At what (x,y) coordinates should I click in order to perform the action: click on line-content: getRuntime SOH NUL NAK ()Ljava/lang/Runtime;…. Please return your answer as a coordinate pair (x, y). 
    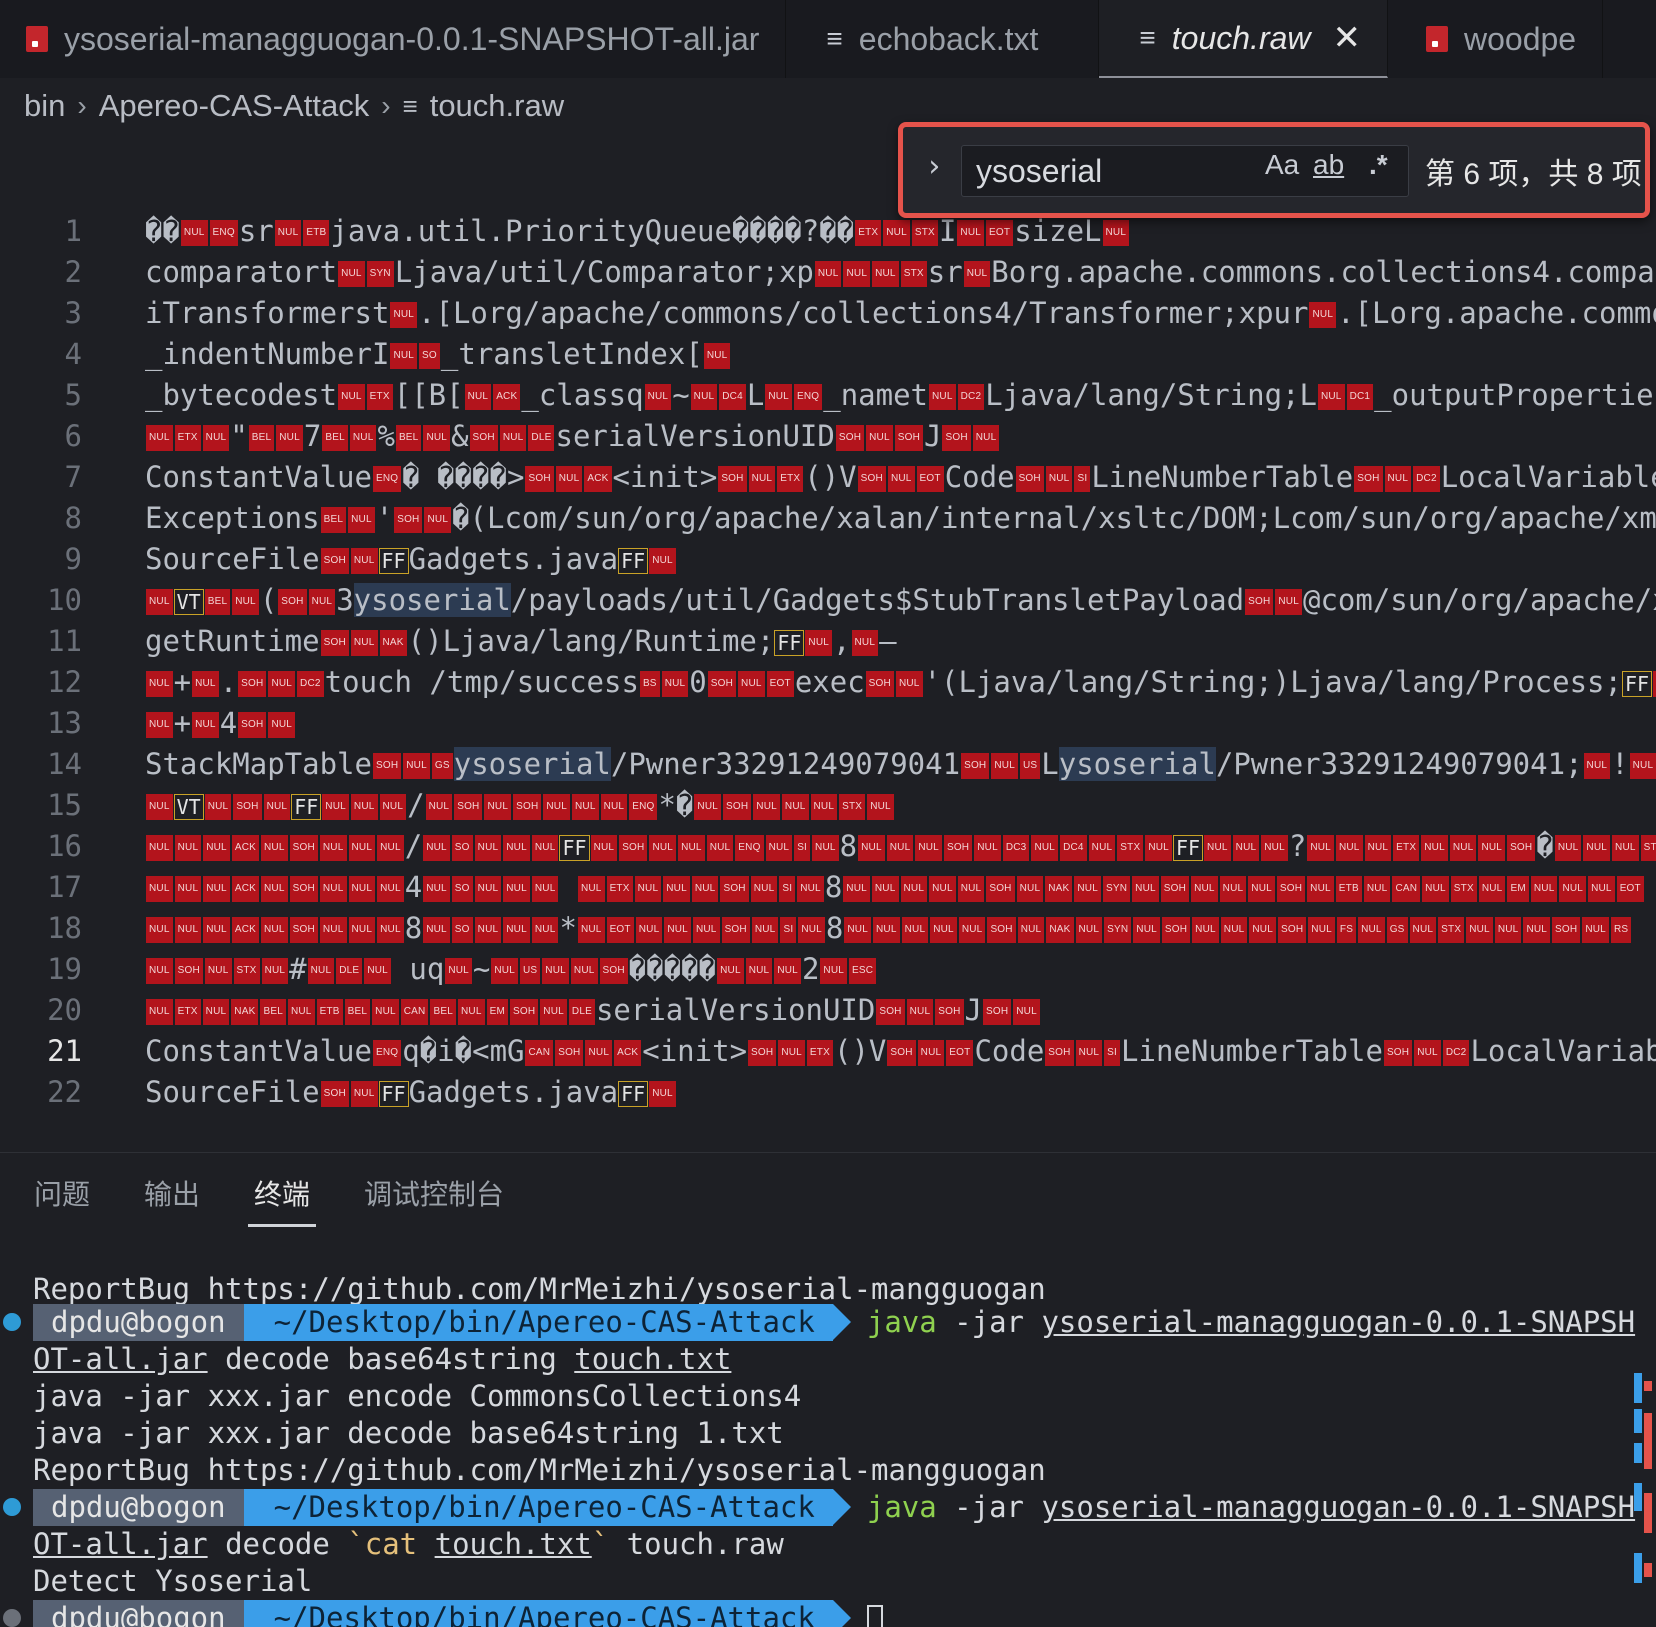
    Looking at the image, I should click on (521, 641).